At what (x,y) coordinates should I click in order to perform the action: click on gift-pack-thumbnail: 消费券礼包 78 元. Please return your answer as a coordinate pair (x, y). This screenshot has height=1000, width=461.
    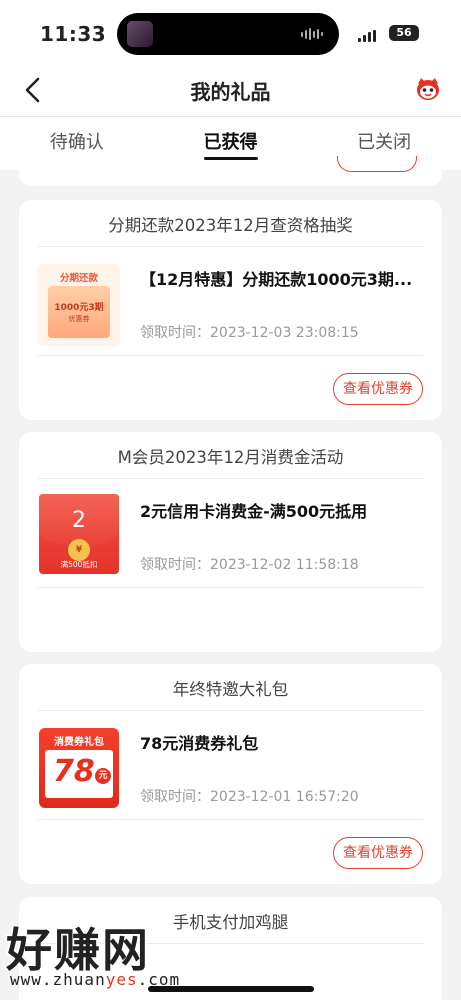
    Looking at the image, I should click on (79, 768).